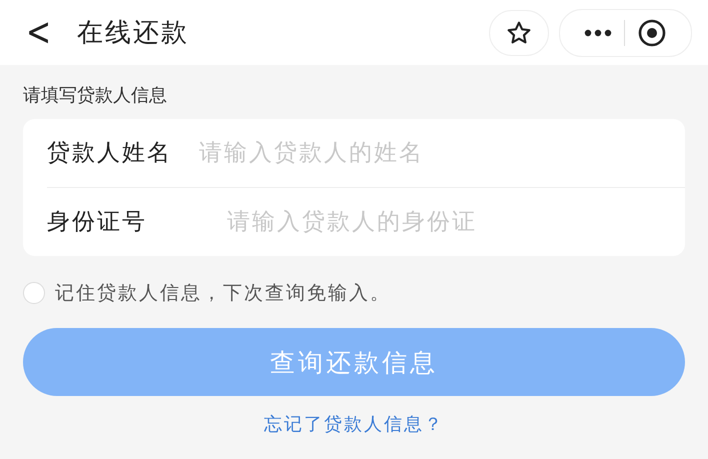 This screenshot has width=708, height=459. Describe the element at coordinates (97, 222) in the screenshot. I see `field-label: 身份证号` at that location.